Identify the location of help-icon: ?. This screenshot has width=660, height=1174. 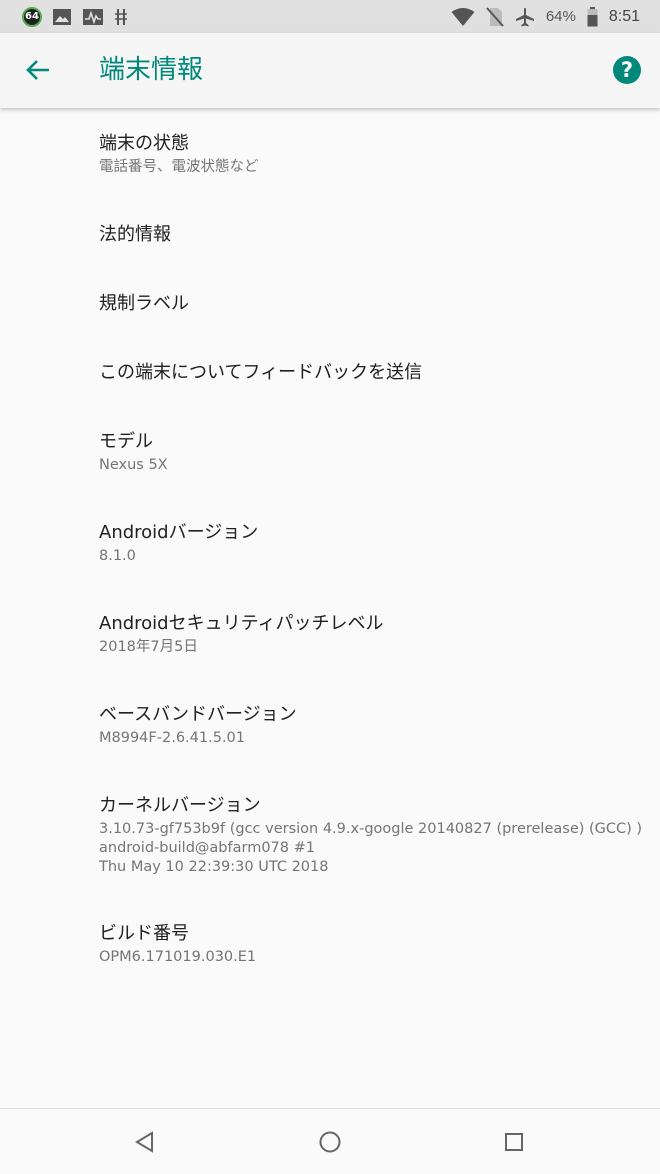
(627, 70).